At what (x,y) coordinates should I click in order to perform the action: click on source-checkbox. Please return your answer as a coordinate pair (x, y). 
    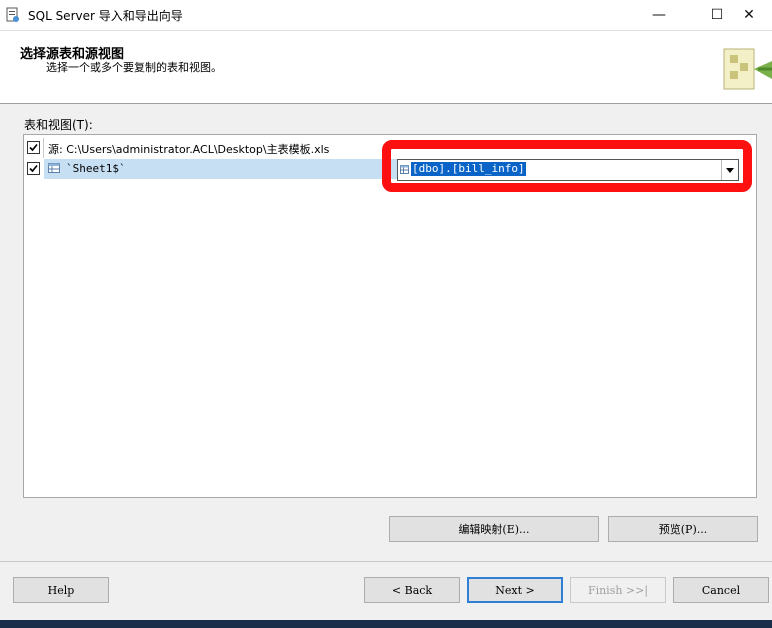
    Looking at the image, I should click on (33, 147).